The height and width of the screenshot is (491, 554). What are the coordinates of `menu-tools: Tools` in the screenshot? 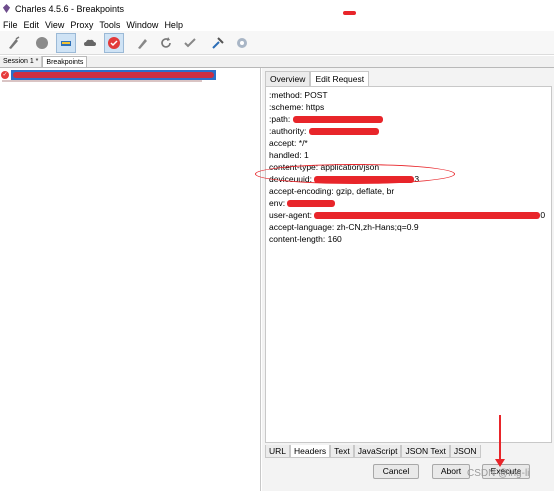 It's located at (109, 25).